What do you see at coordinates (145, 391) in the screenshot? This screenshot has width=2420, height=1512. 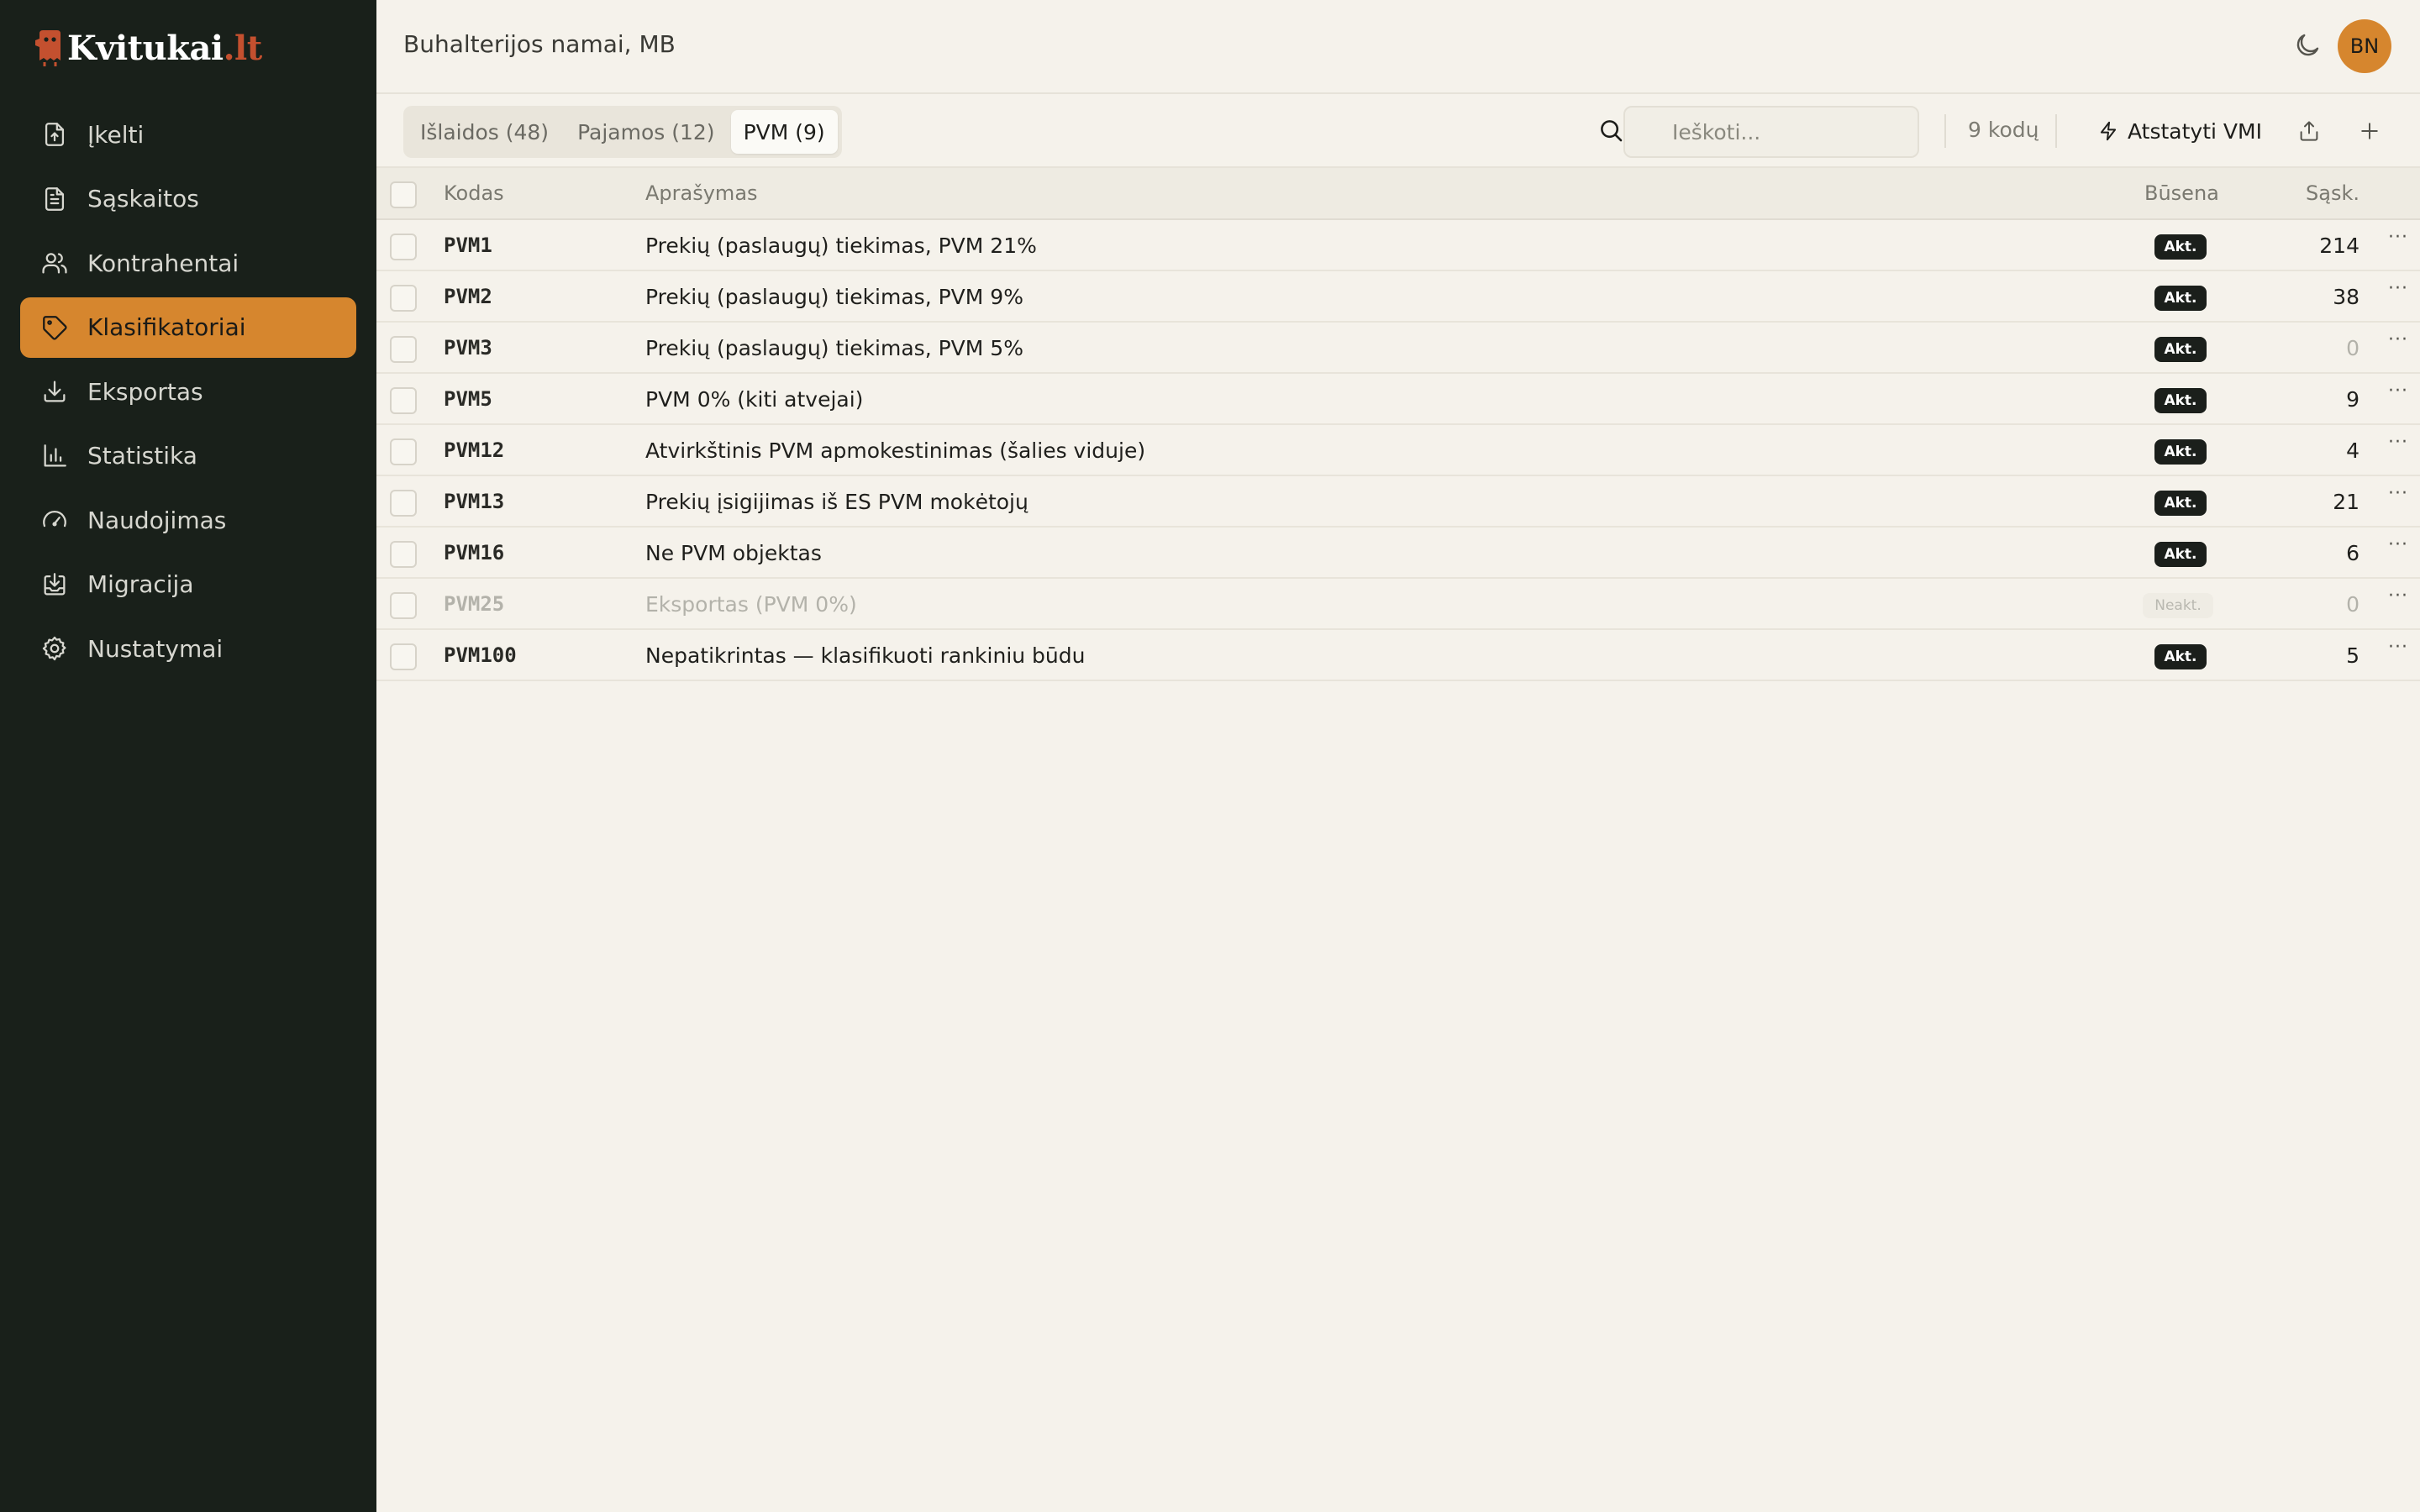 I see `sidebar-item-label: Eksportas` at bounding box center [145, 391].